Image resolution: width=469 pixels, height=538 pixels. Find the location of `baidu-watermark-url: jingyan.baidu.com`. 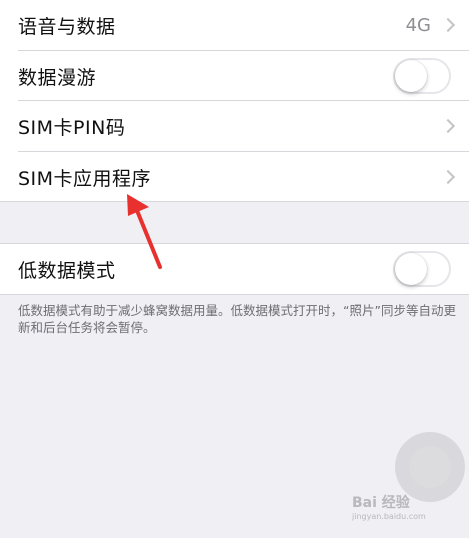

baidu-watermark-url: jingyan.baidu.com is located at coordinates (389, 516).